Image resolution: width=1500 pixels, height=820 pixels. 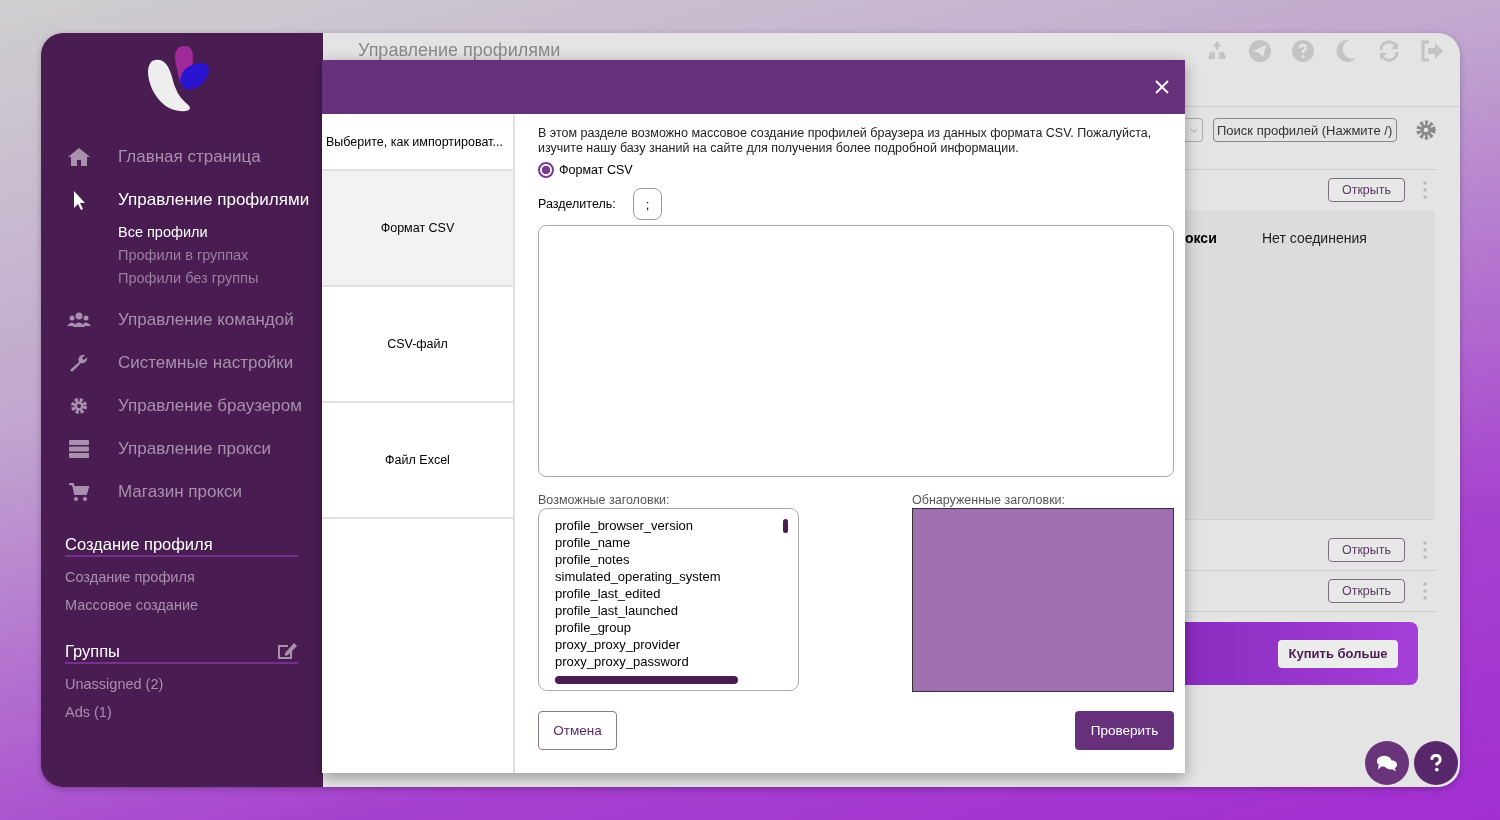 I want to click on header-item: profile_name, so click(x=593, y=542).